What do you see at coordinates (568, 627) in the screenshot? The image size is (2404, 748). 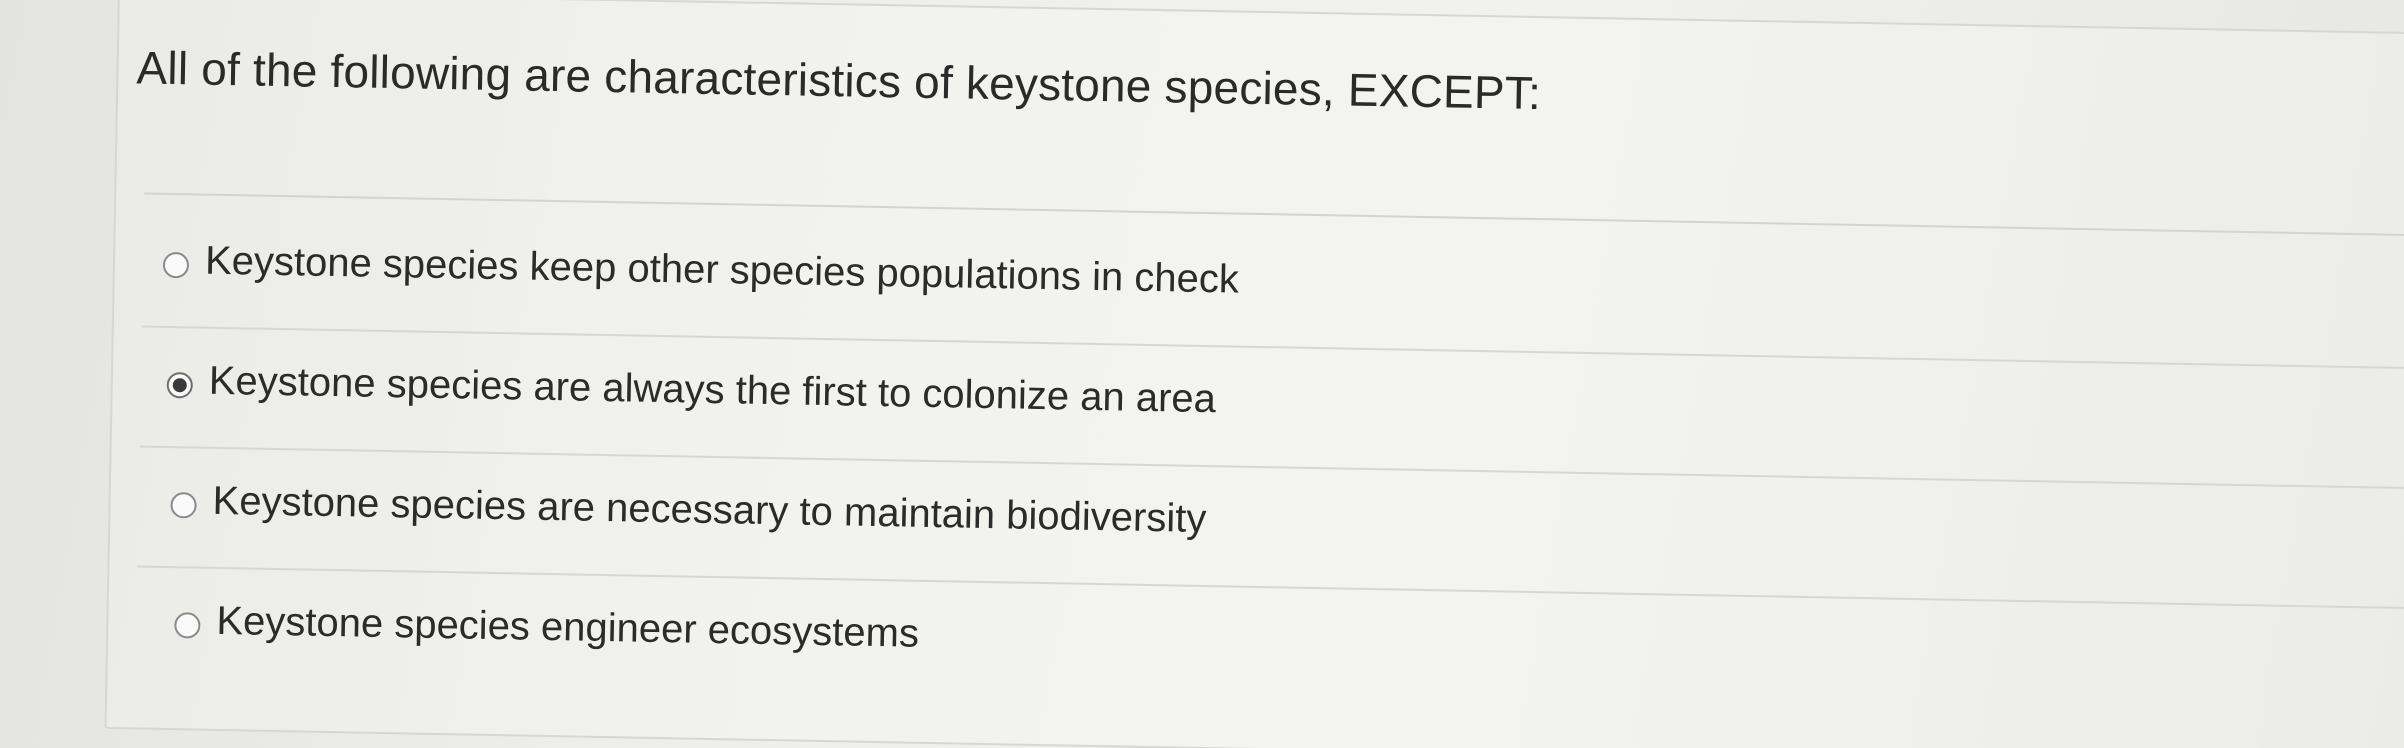 I see `answer-option-label: Keystone species engineer ecosystems` at bounding box center [568, 627].